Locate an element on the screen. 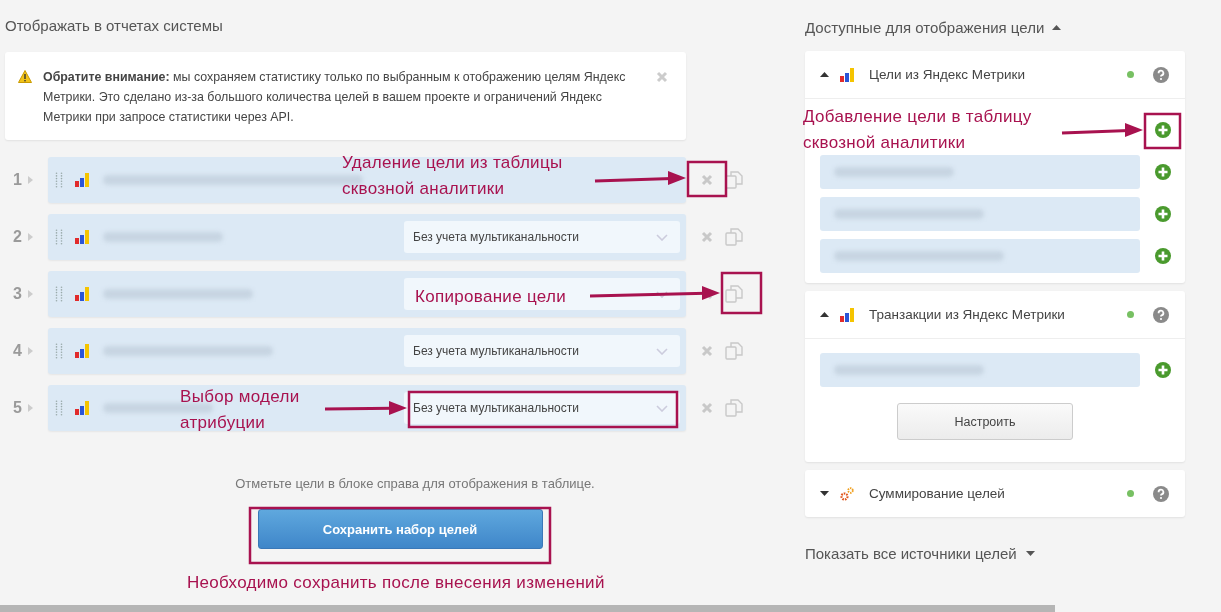  annotation-text: Копирование цели is located at coordinates (490, 297).